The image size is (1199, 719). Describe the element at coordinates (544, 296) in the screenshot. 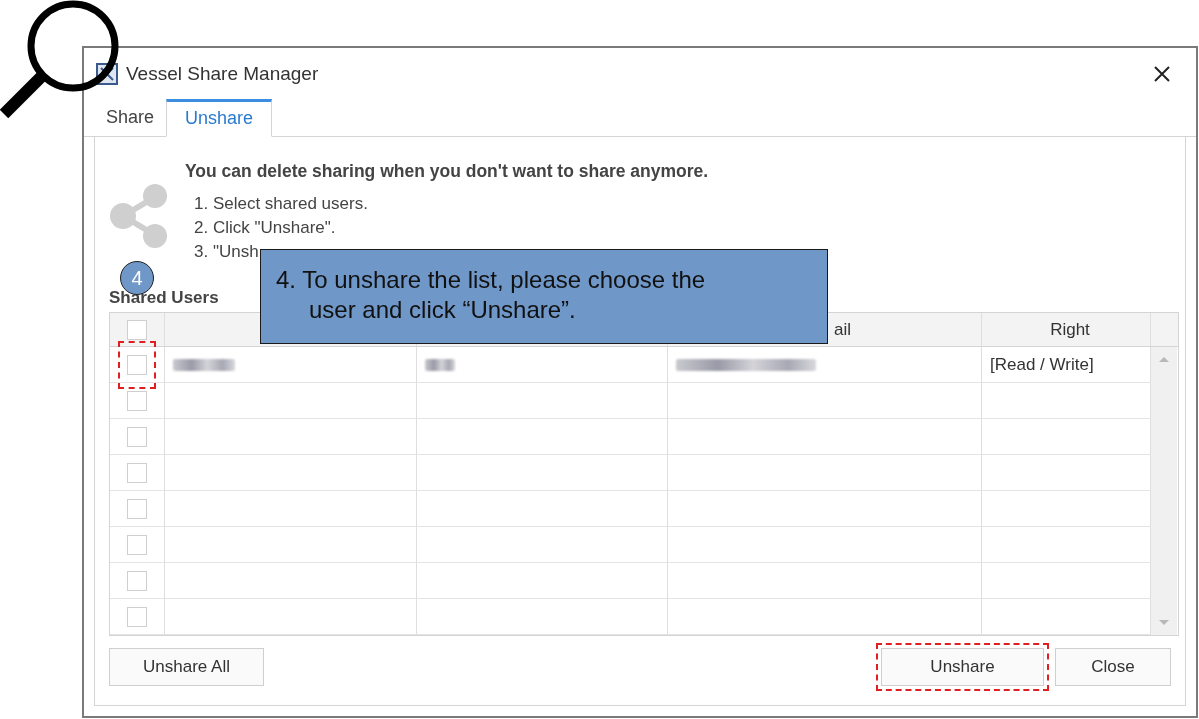

I see `callout-note: 4. To unshare the list, please choose the user and click “Unshare”.` at that location.